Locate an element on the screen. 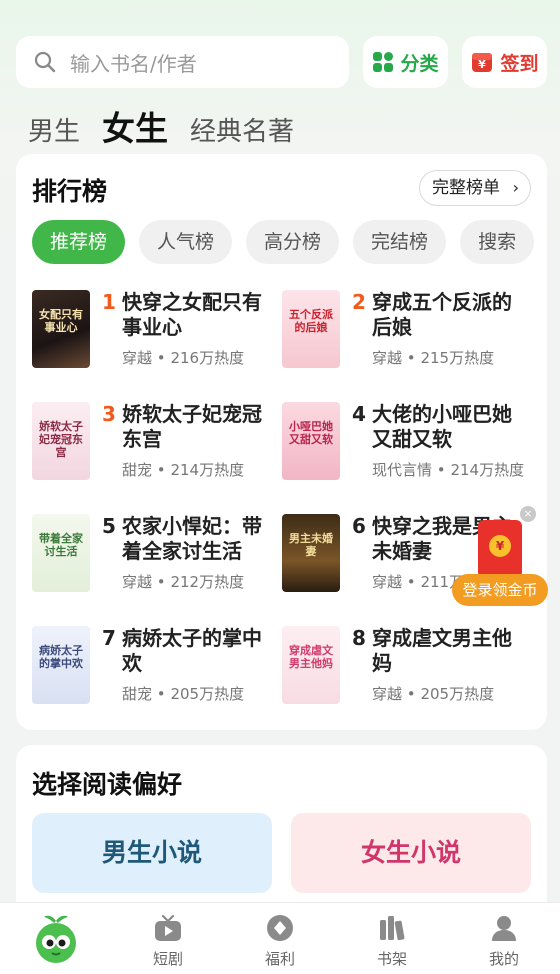 The height and width of the screenshot is (974, 560). nav-shorts: 短剧 is located at coordinates (168, 938).